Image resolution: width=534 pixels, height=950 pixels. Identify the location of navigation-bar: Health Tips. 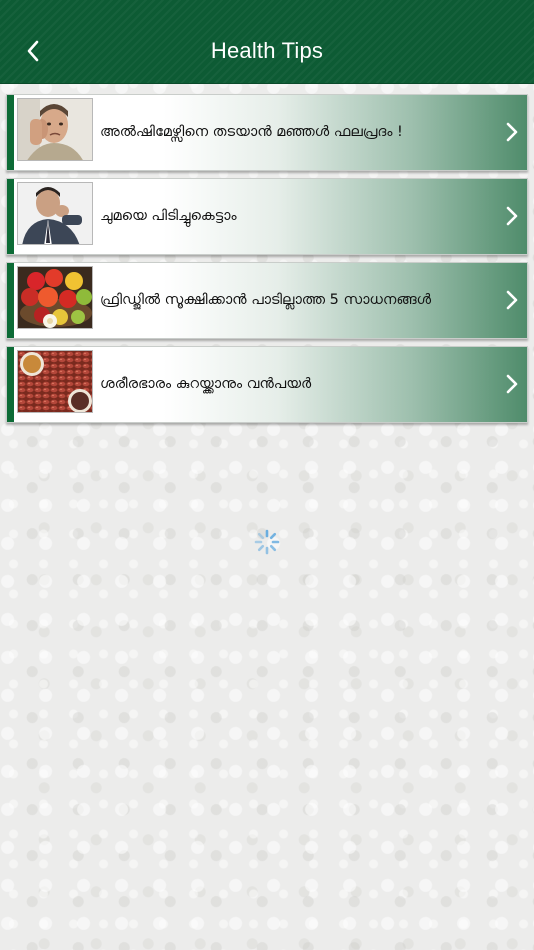
(267, 42).